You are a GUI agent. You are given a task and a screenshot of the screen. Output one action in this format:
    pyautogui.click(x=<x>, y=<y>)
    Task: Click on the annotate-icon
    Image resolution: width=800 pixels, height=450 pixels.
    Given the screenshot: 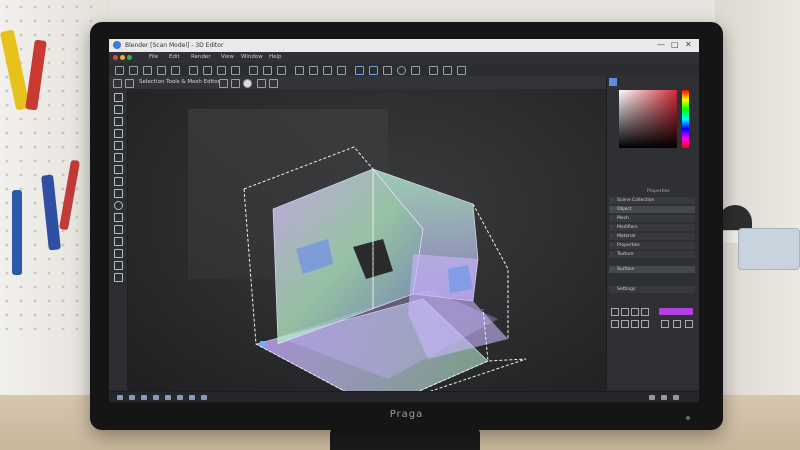 What is the action you would take?
    pyautogui.click(x=118, y=277)
    